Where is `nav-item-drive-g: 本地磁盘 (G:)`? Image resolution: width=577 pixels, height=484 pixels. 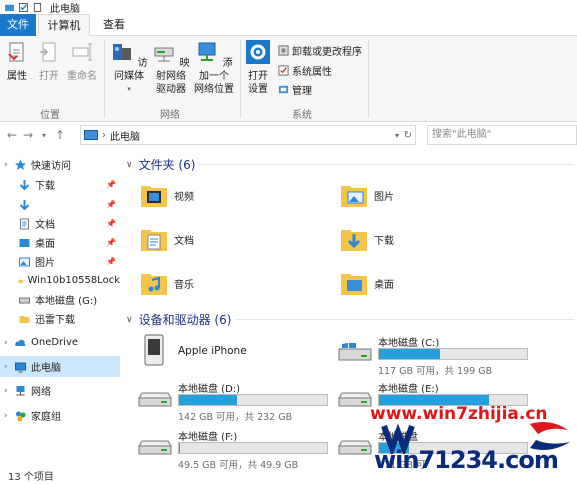
nav-item-drive-g: 本地磁盘 (G:) is located at coordinates (60, 299).